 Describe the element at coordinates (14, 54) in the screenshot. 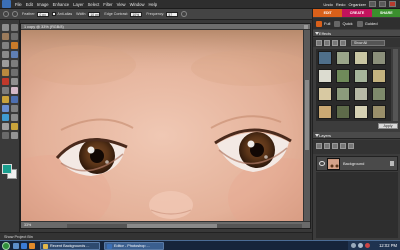

I see `selection-brush-tool-icon` at that location.